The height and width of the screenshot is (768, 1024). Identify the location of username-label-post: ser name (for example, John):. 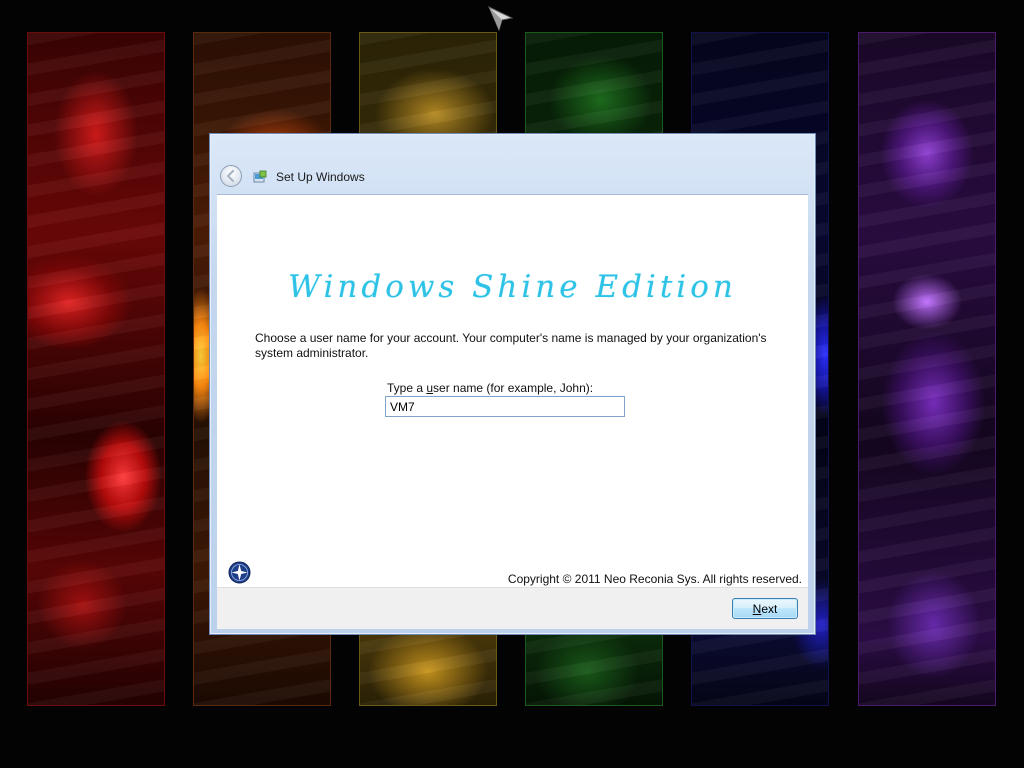
(513, 388).